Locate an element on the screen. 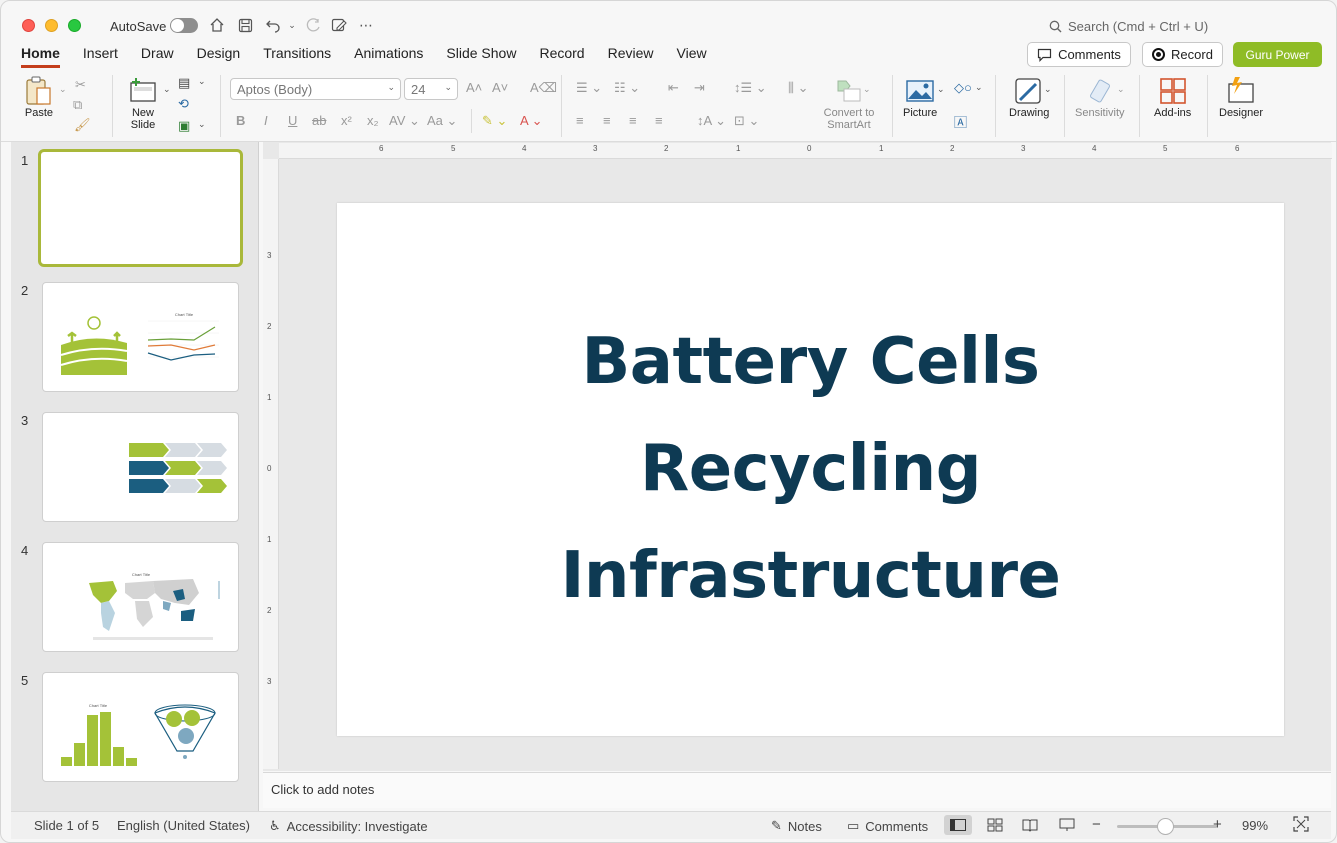 The width and height of the screenshot is (1337, 843). tab-record: Record is located at coordinates (561, 56).